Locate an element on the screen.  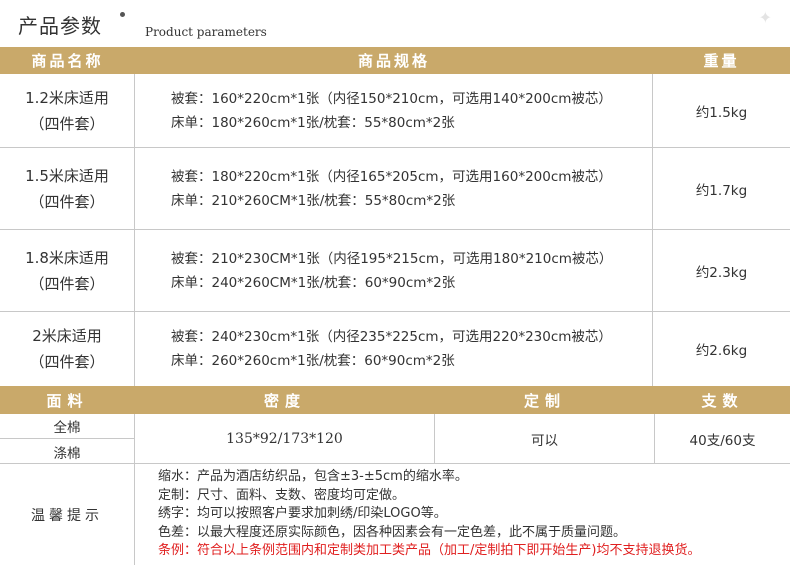
fabric-poly-cotton: 涤棉 is located at coordinates (67, 451).